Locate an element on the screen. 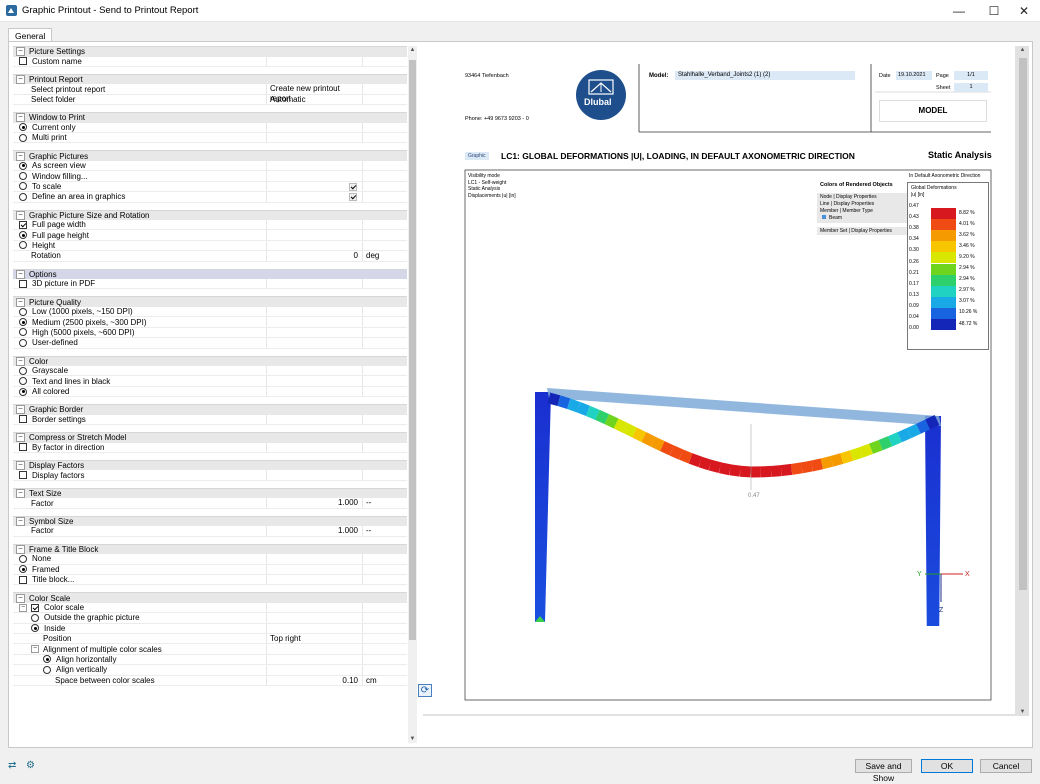  export-icon: ⇄ is located at coordinates (15, 766).